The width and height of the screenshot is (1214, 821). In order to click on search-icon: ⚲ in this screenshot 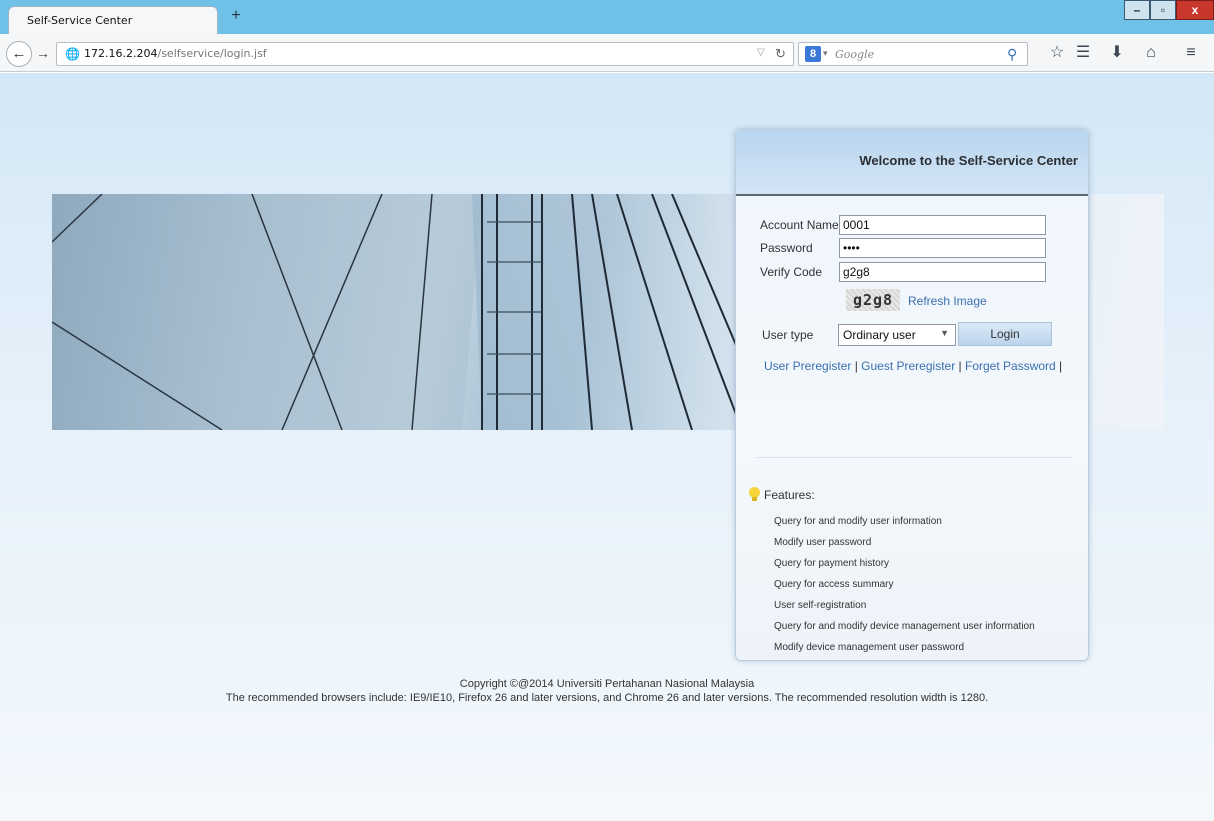, I will do `click(1012, 54)`.